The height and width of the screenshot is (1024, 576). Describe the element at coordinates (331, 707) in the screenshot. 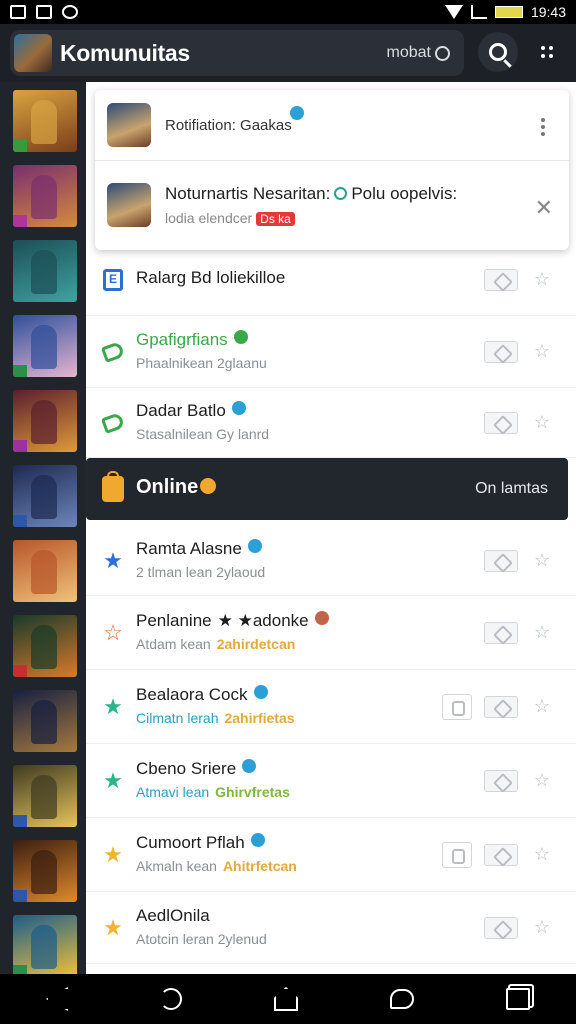

I see `list-item: ★ Bealaora Cock Cilmatn lerah 2ahirfietas ☆` at that location.